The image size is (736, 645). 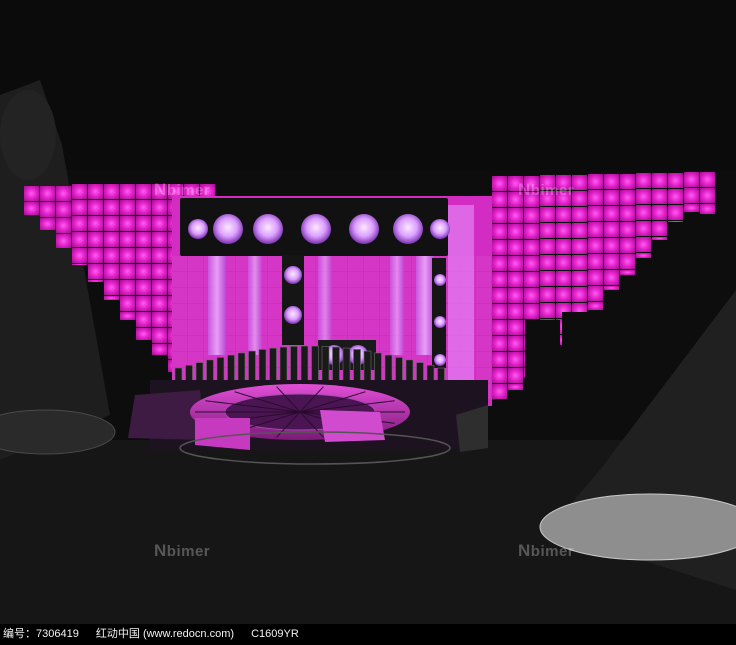 I want to click on left-light-head, so click(x=28, y=135).